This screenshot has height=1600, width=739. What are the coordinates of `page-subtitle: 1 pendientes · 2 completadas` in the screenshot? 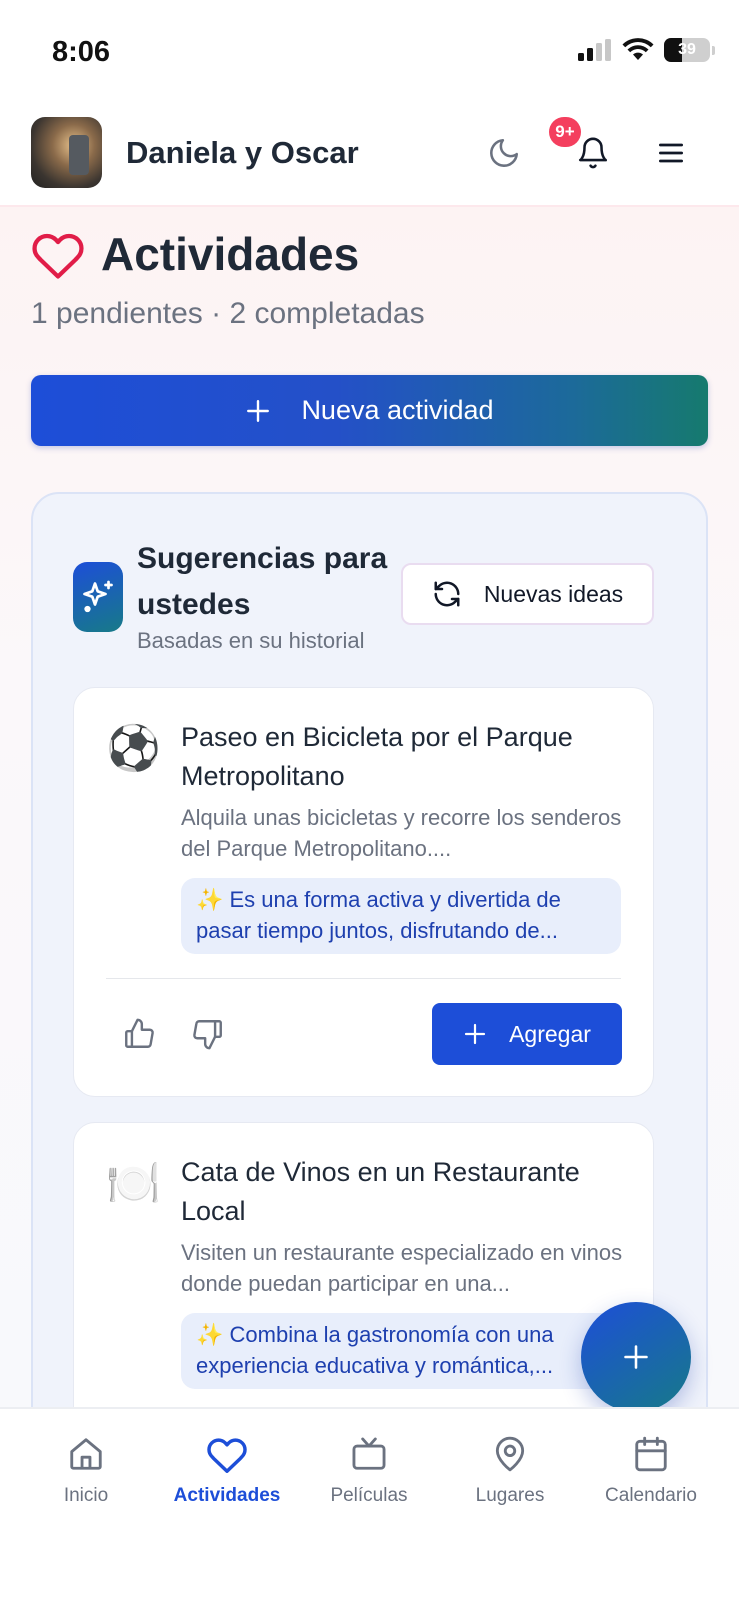 It's located at (228, 313).